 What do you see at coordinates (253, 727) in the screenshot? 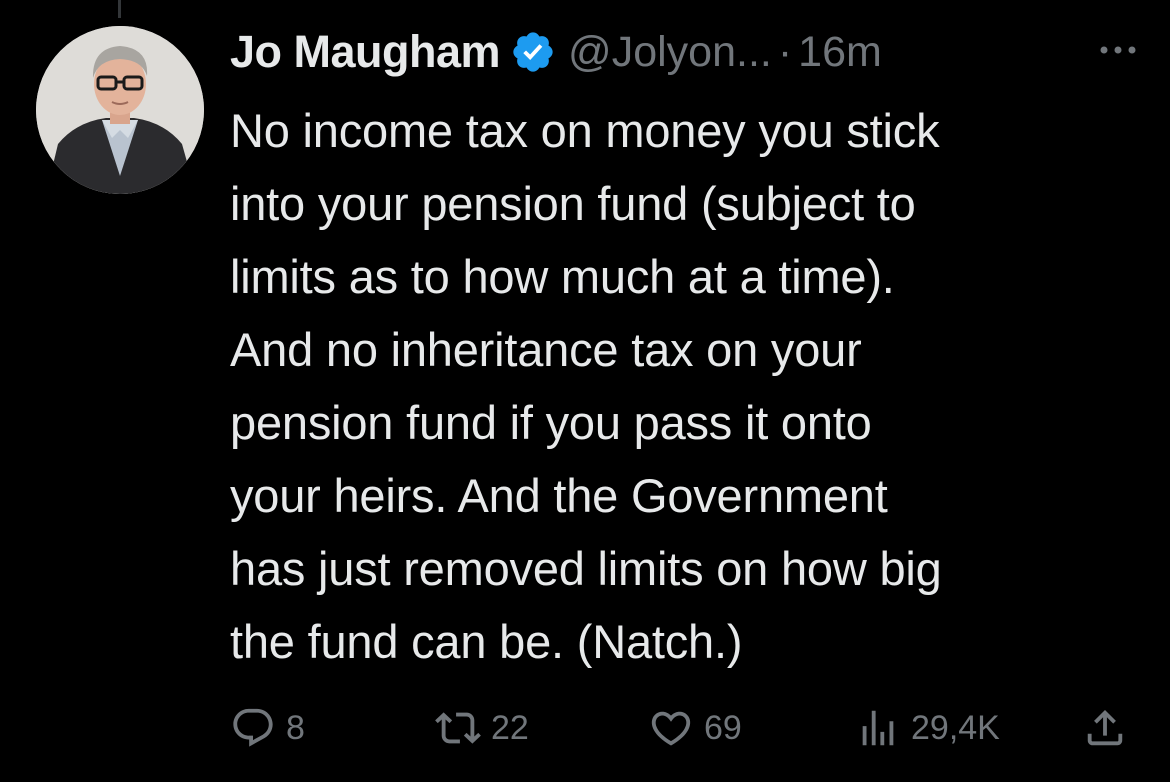
I see `reply-icon` at bounding box center [253, 727].